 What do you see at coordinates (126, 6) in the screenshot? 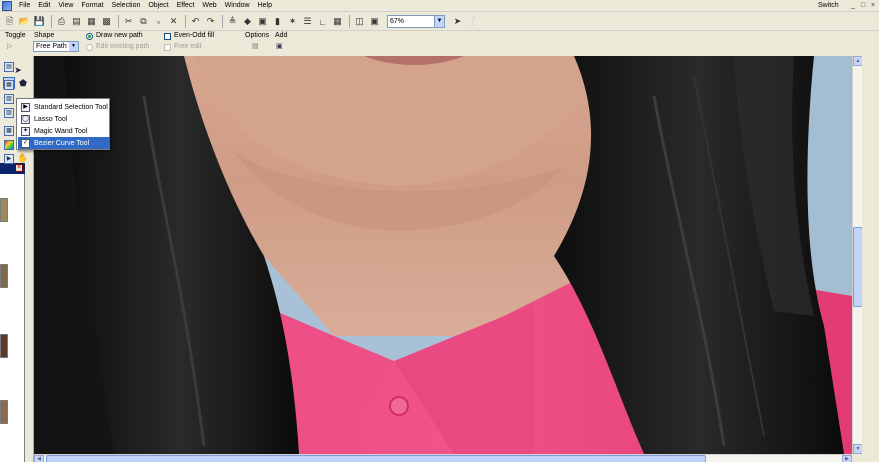
I see `menu-selection: Selection` at bounding box center [126, 6].